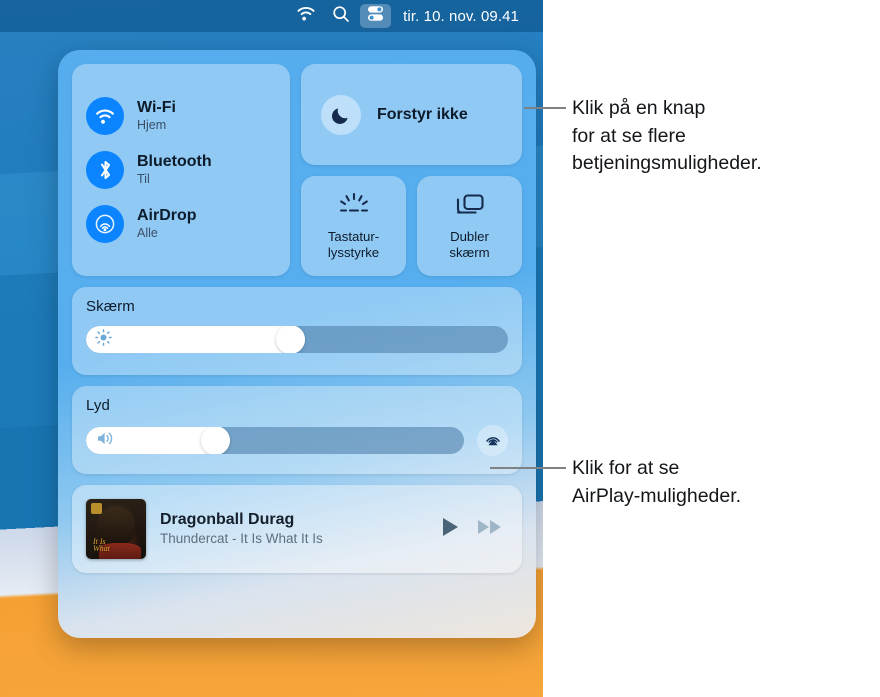  I want to click on sound-module: Lyd, so click(297, 430).